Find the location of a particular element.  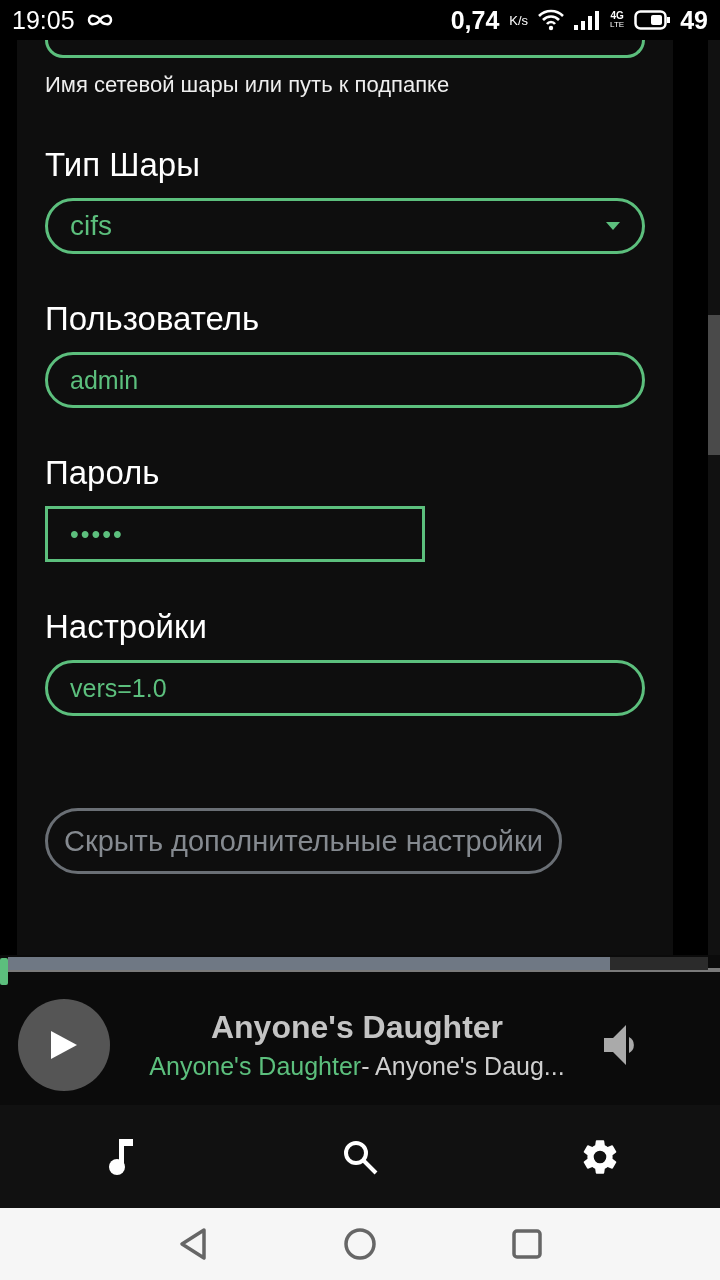

select-value: cifs is located at coordinates (91, 226).